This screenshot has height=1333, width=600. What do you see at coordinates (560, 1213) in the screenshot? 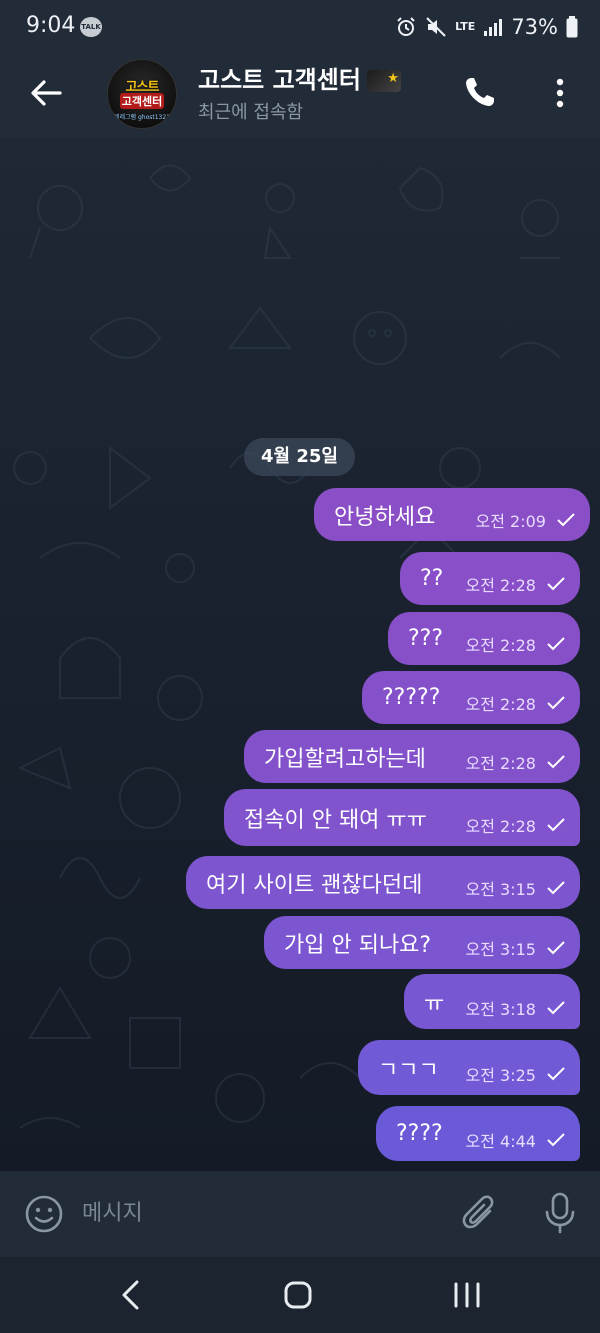
I see `microphone-icon` at bounding box center [560, 1213].